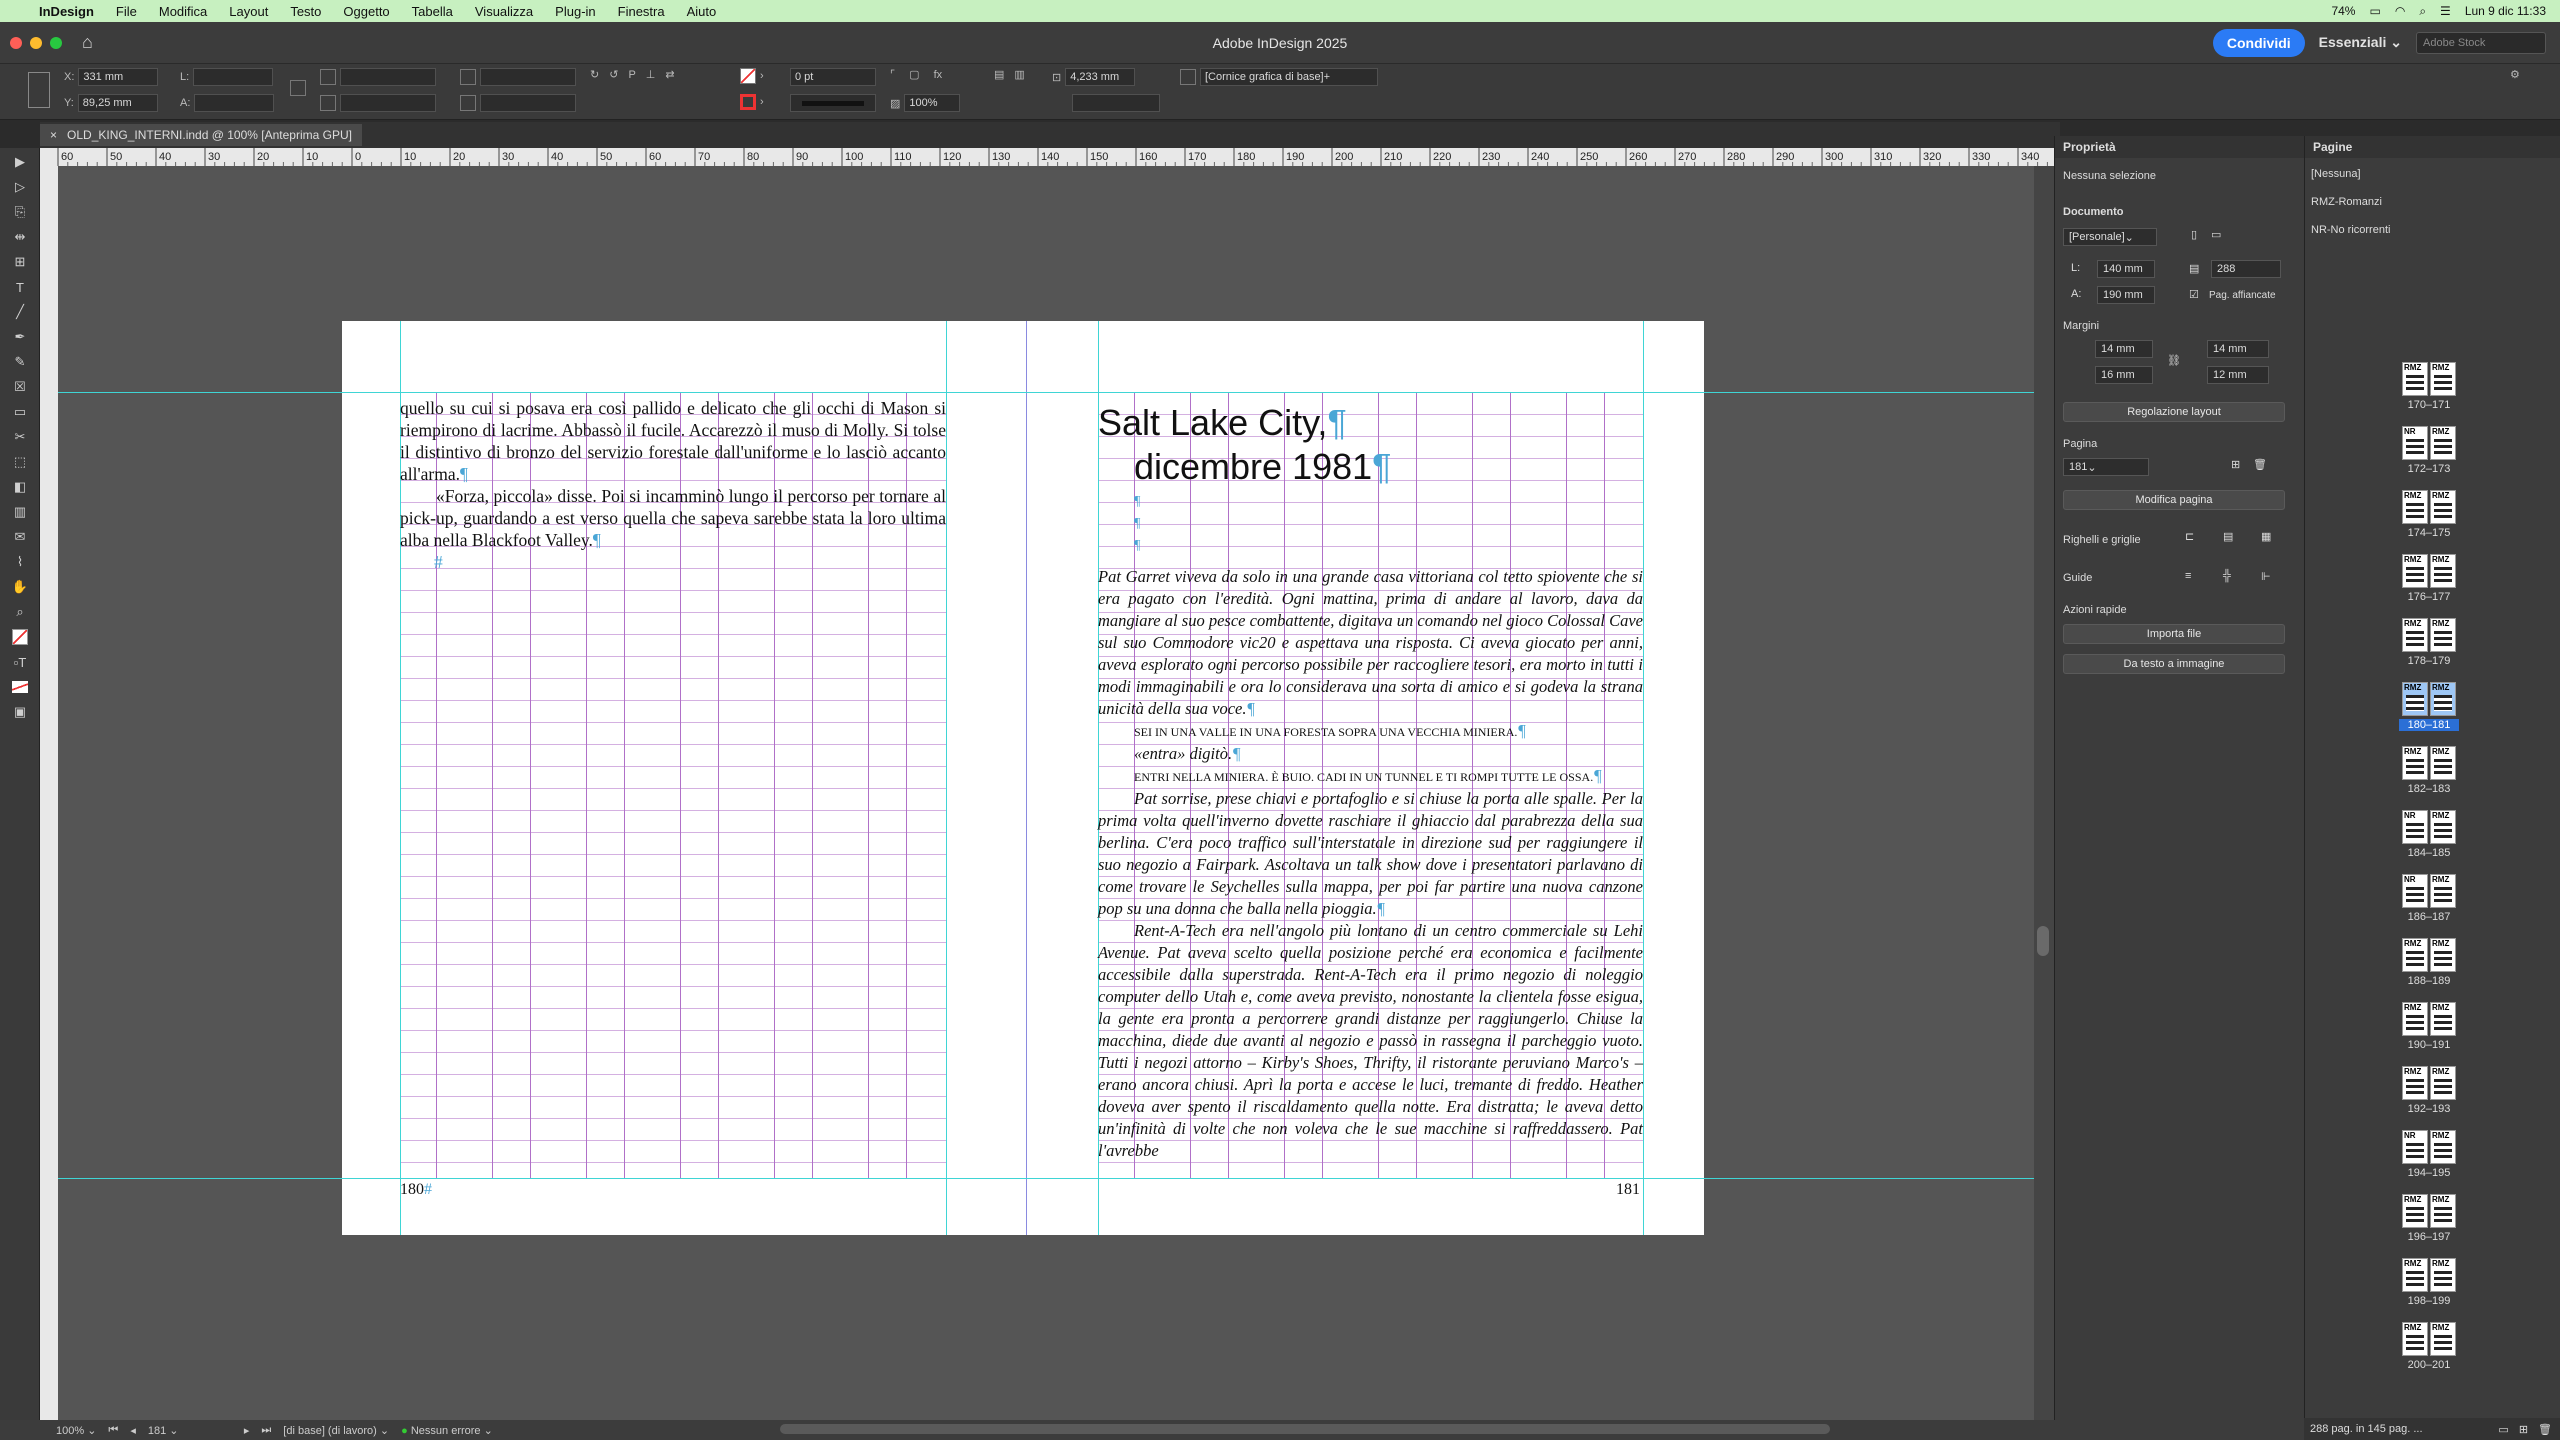  What do you see at coordinates (2110, 237) in the screenshot?
I see `preset-select: [Personale] ⌄` at bounding box center [2110, 237].